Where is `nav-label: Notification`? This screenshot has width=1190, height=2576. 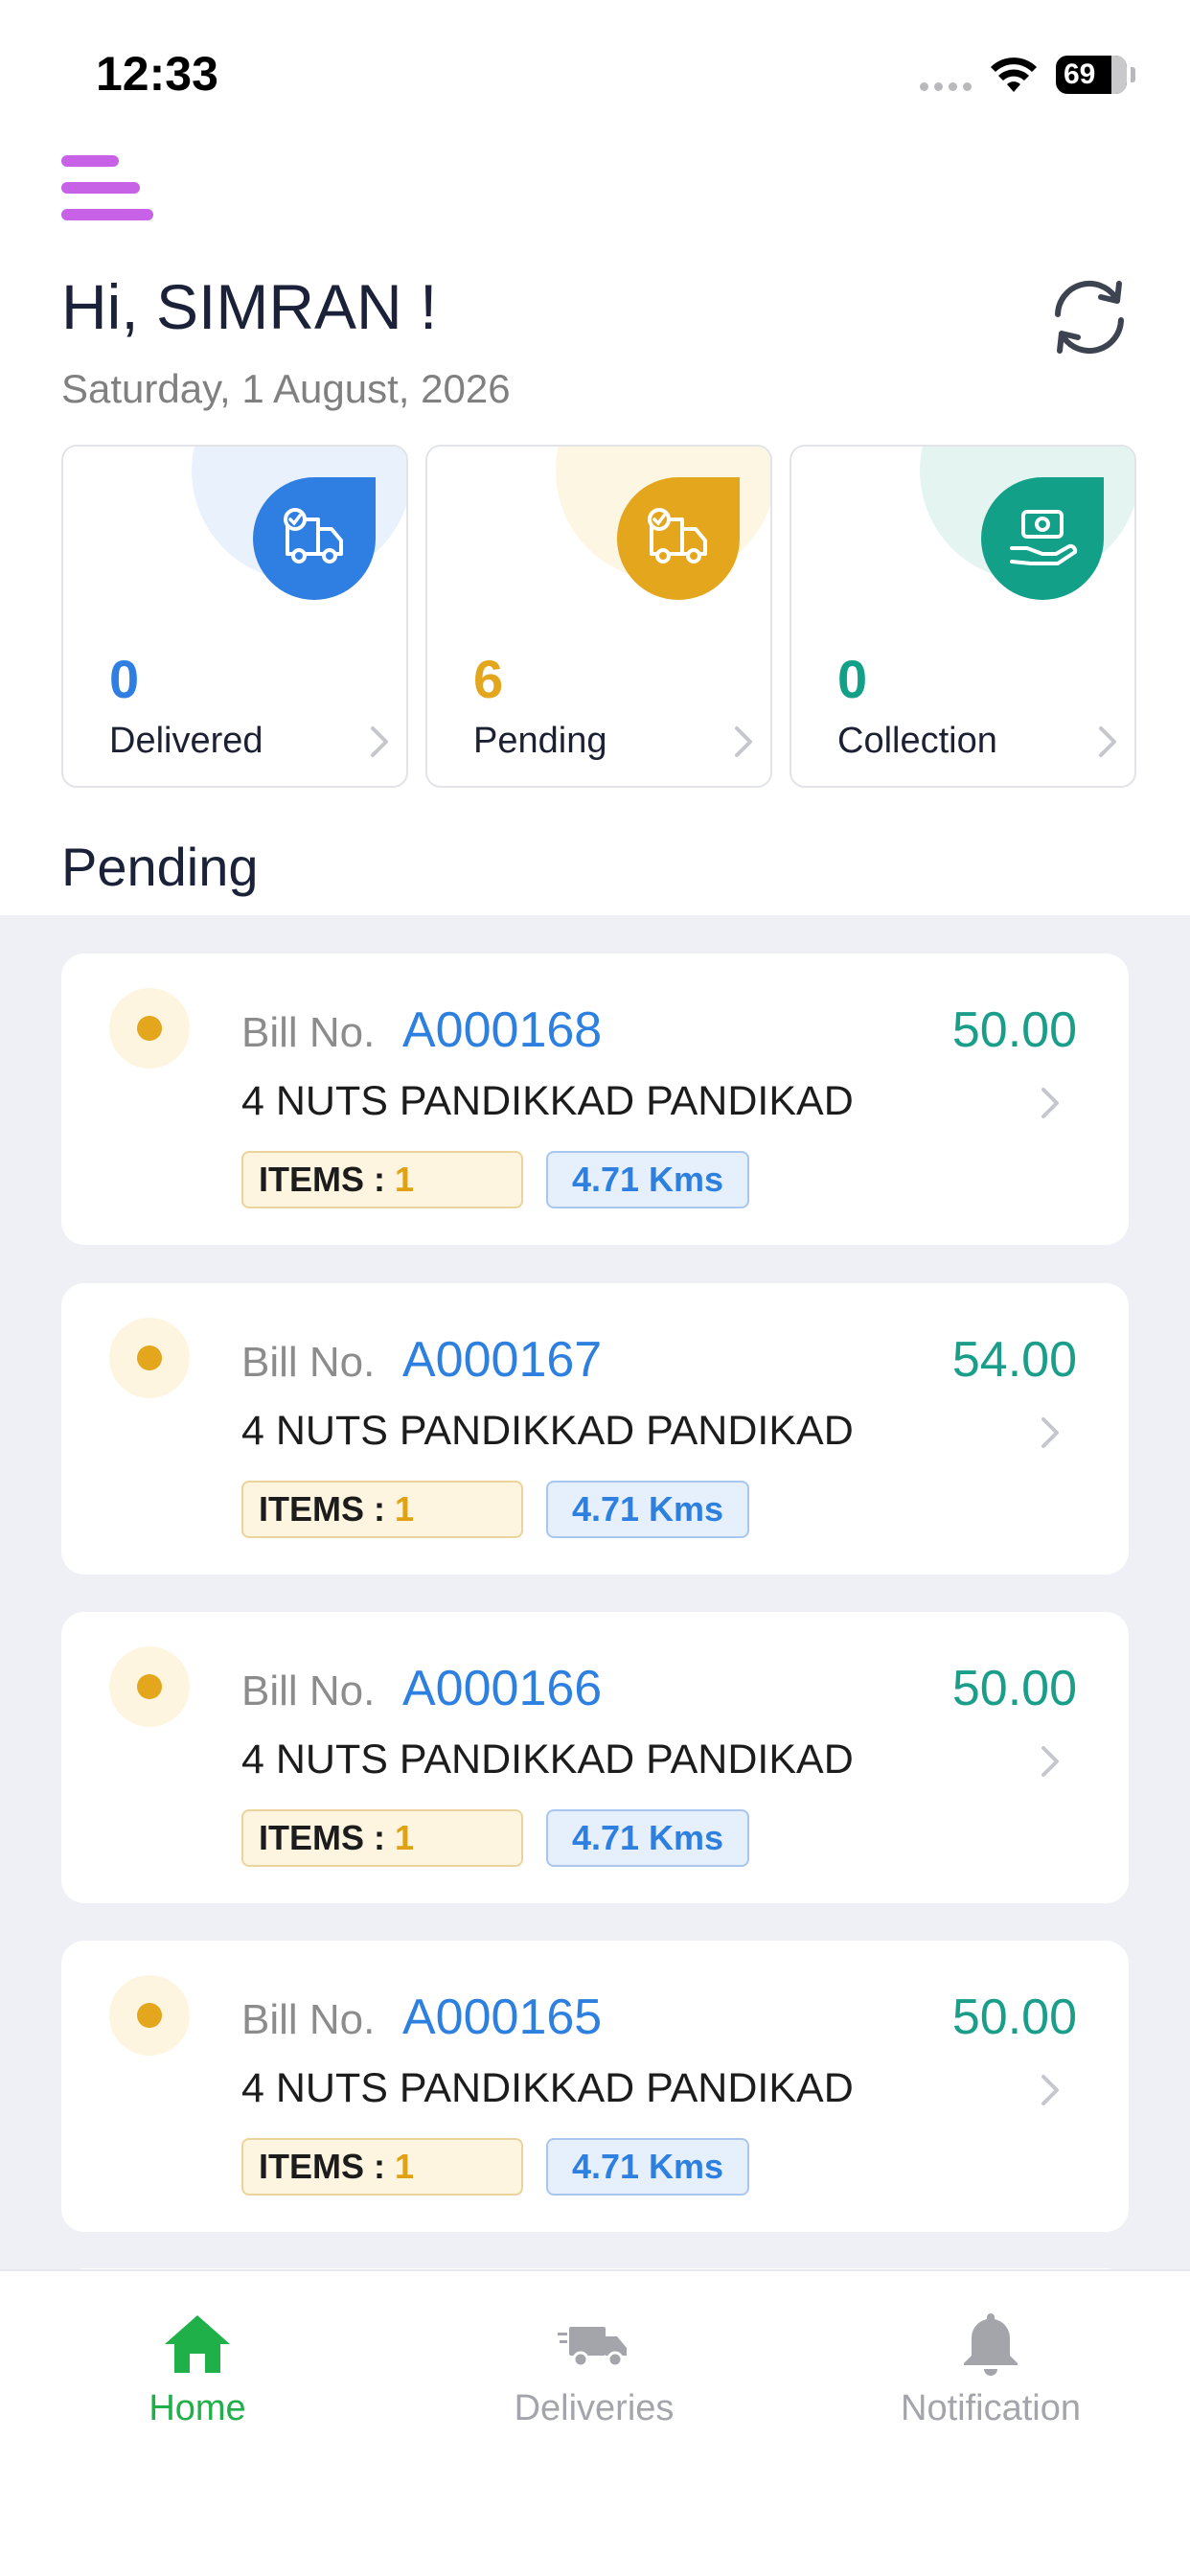 nav-label: Notification is located at coordinates (991, 2408).